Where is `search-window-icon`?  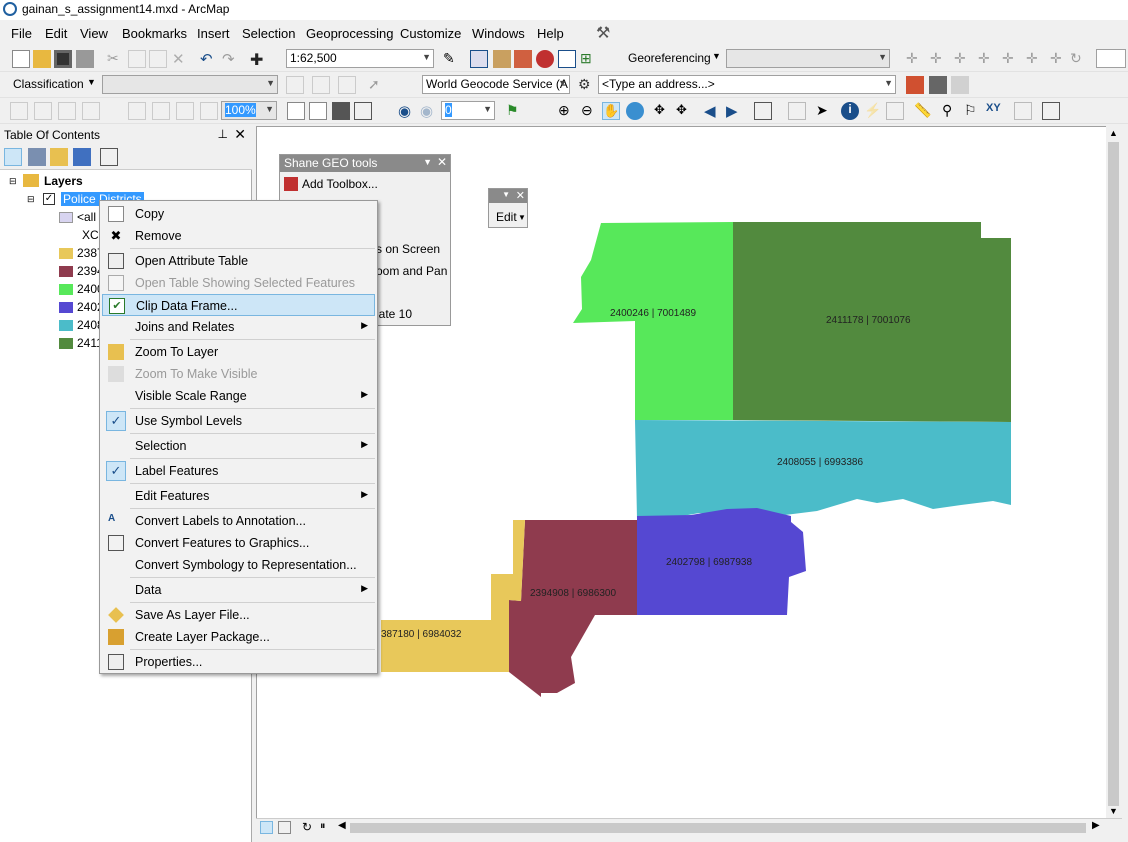
search-window-icon is located at coordinates (523, 59).